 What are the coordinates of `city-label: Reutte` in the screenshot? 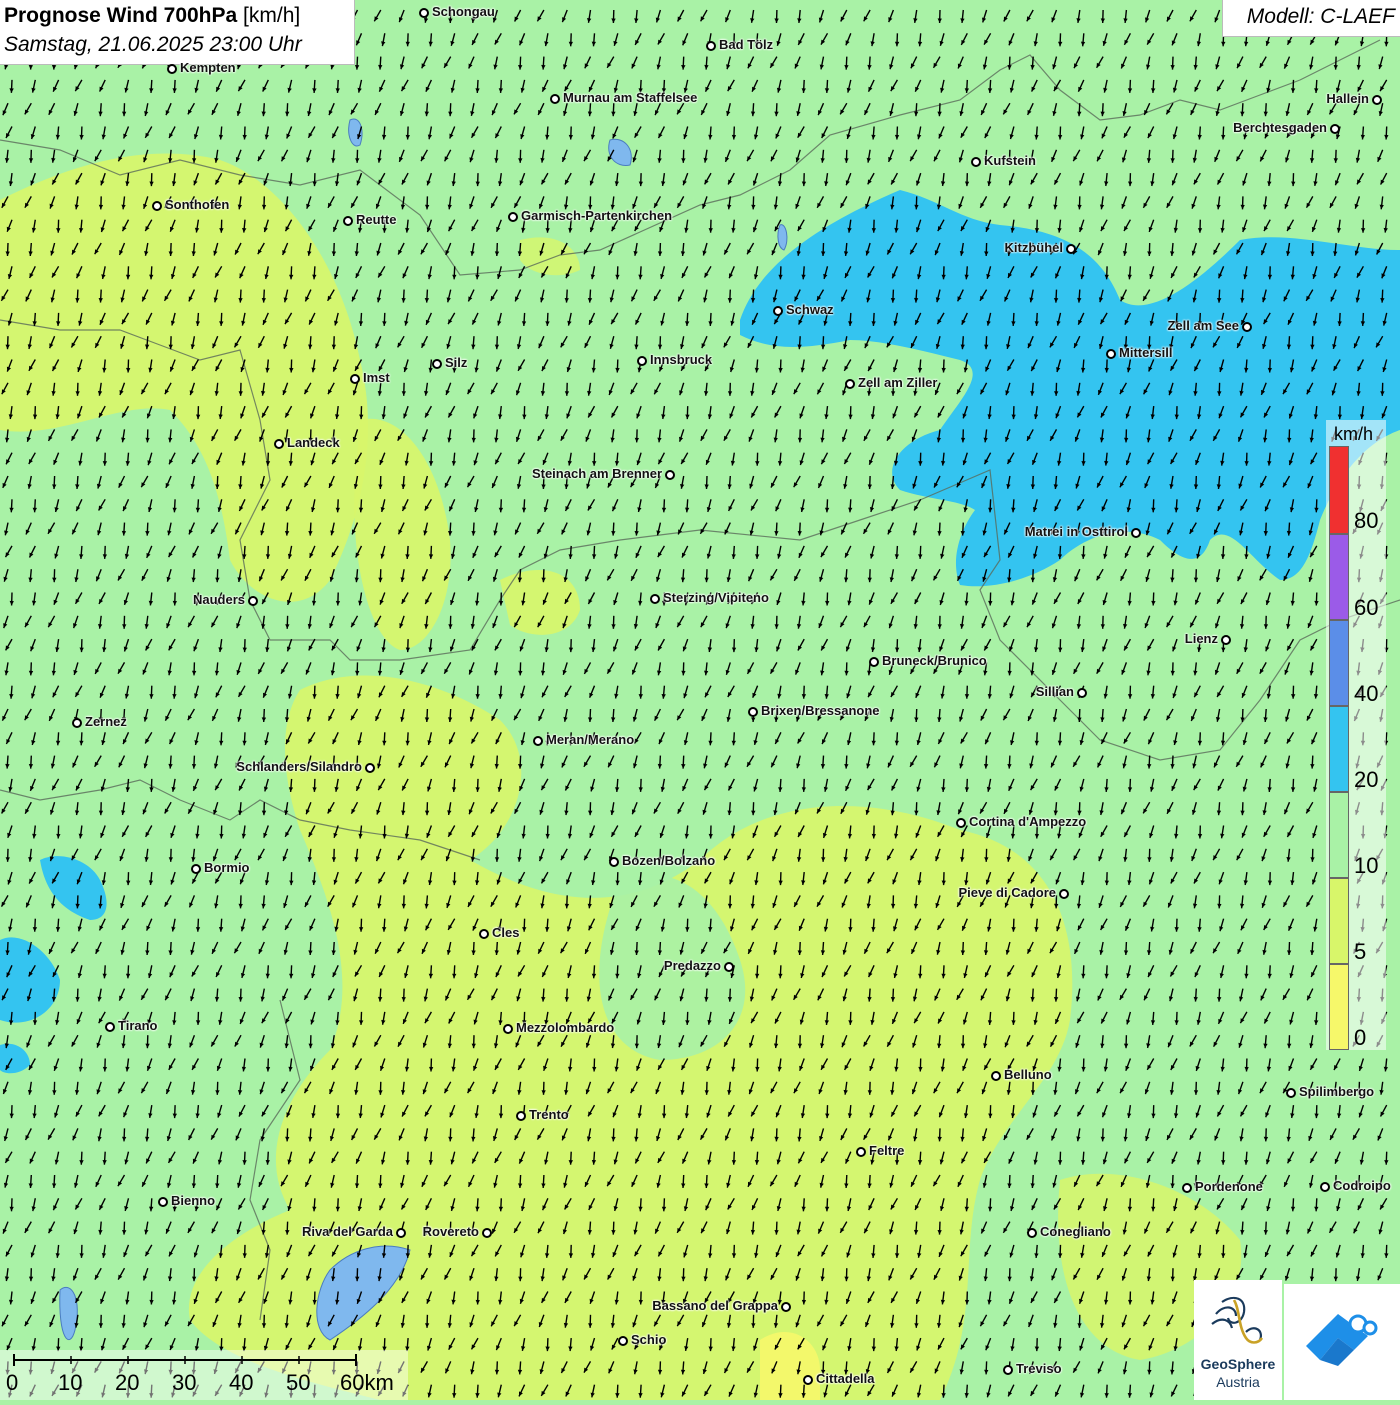 It's located at (376, 219).